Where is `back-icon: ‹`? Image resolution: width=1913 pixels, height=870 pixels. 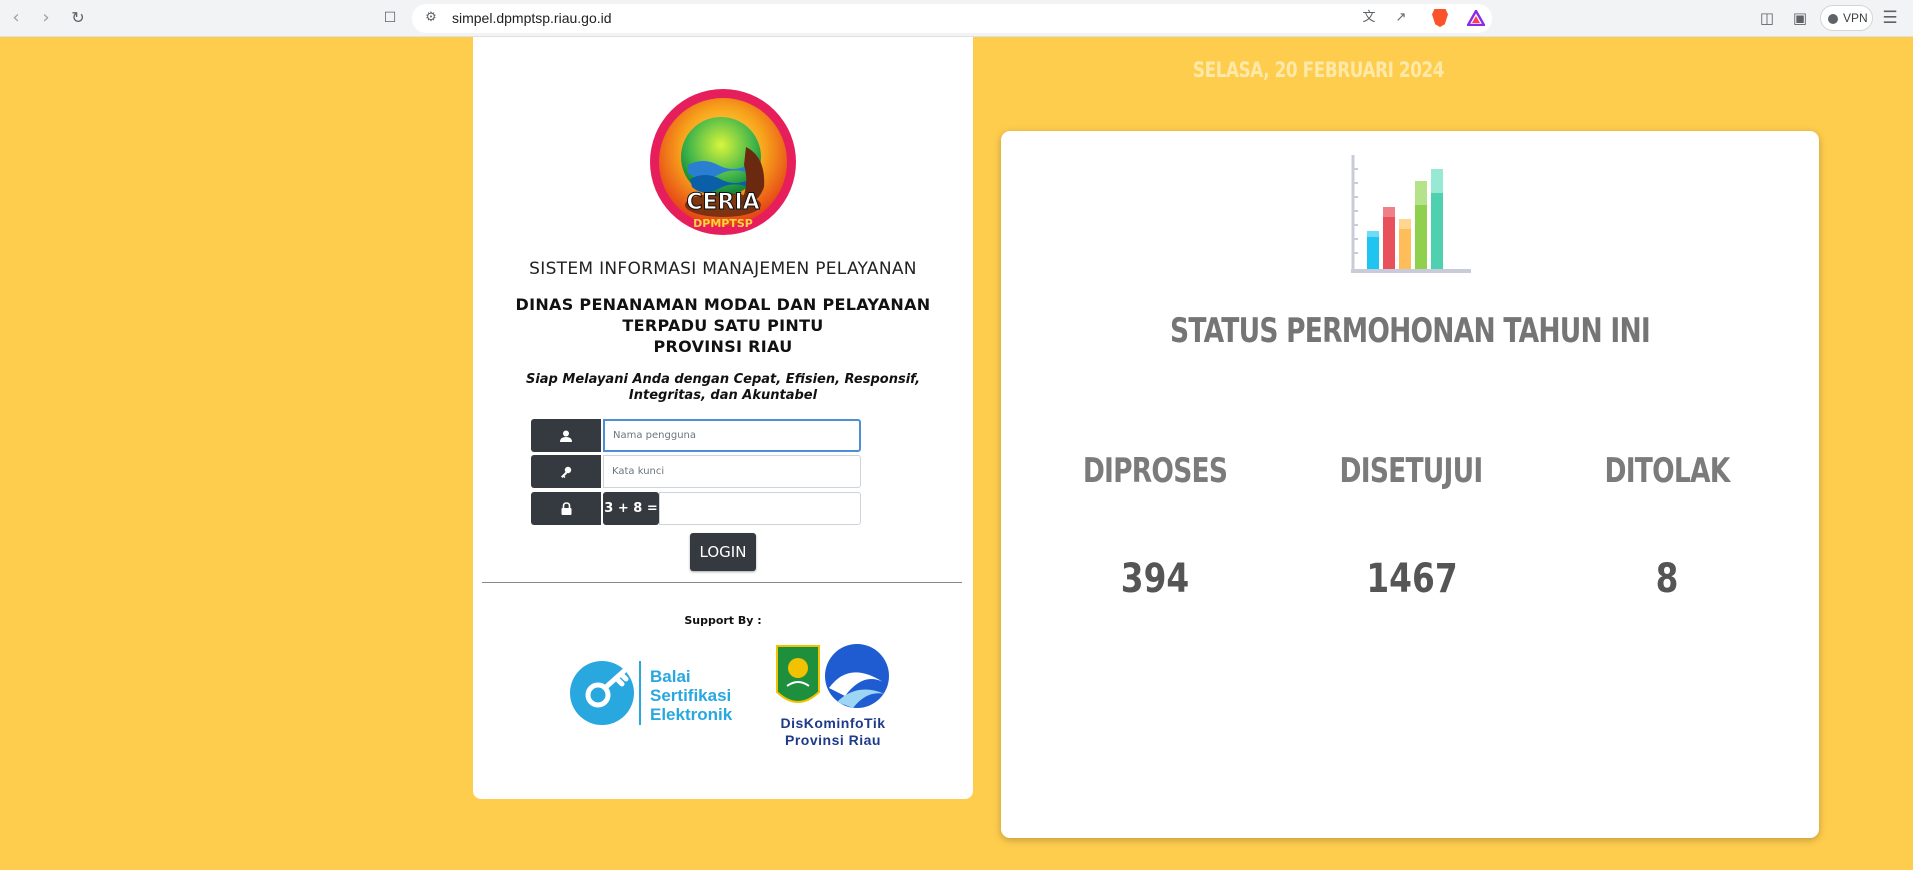
back-icon: ‹ is located at coordinates (16, 18).